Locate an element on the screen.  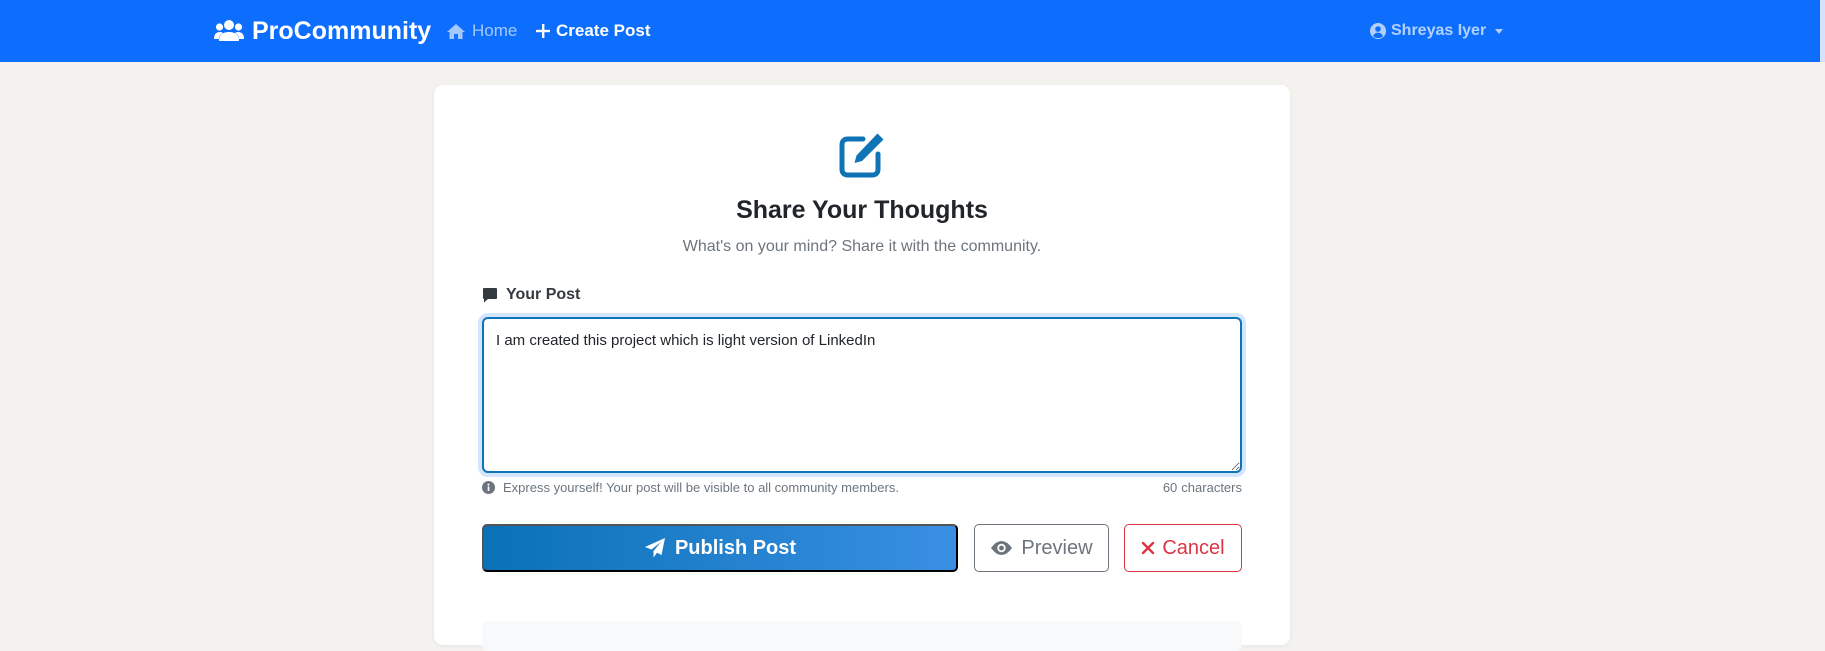
char-count-suffix: characters is located at coordinates (1211, 487).